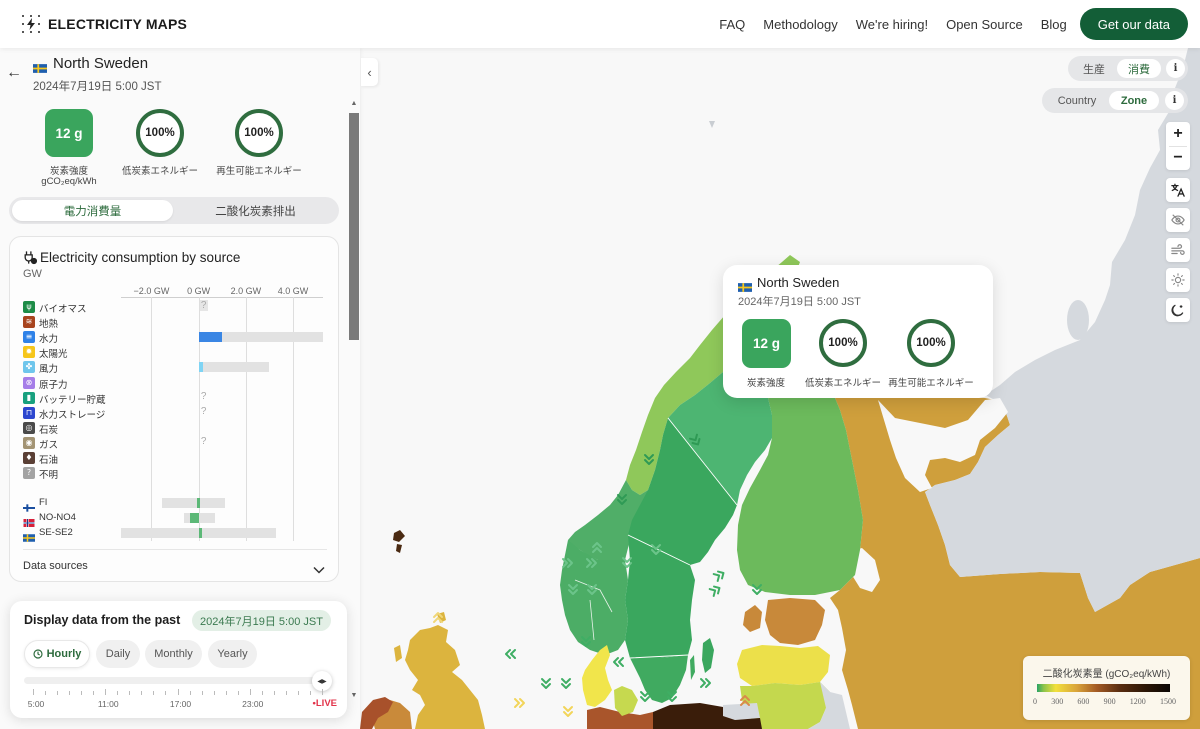 Image resolution: width=1200 pixels, height=729 pixels. Describe the element at coordinates (1178, 134) in the screenshot. I see `zoom-in-button: +` at that location.